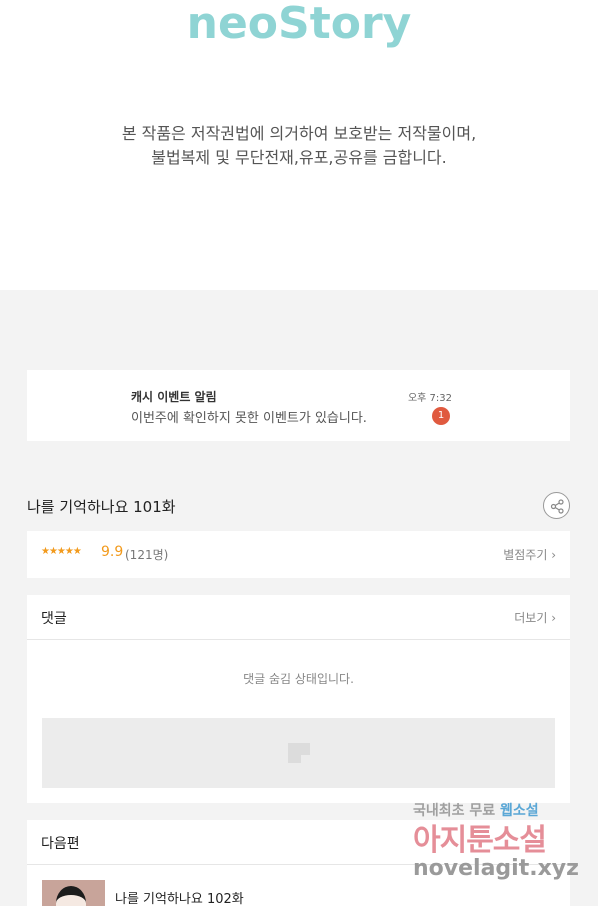 The height and width of the screenshot is (906, 598). What do you see at coordinates (179, 897) in the screenshot?
I see `next-episode-link: 나를 기억하나요 102화` at bounding box center [179, 897].